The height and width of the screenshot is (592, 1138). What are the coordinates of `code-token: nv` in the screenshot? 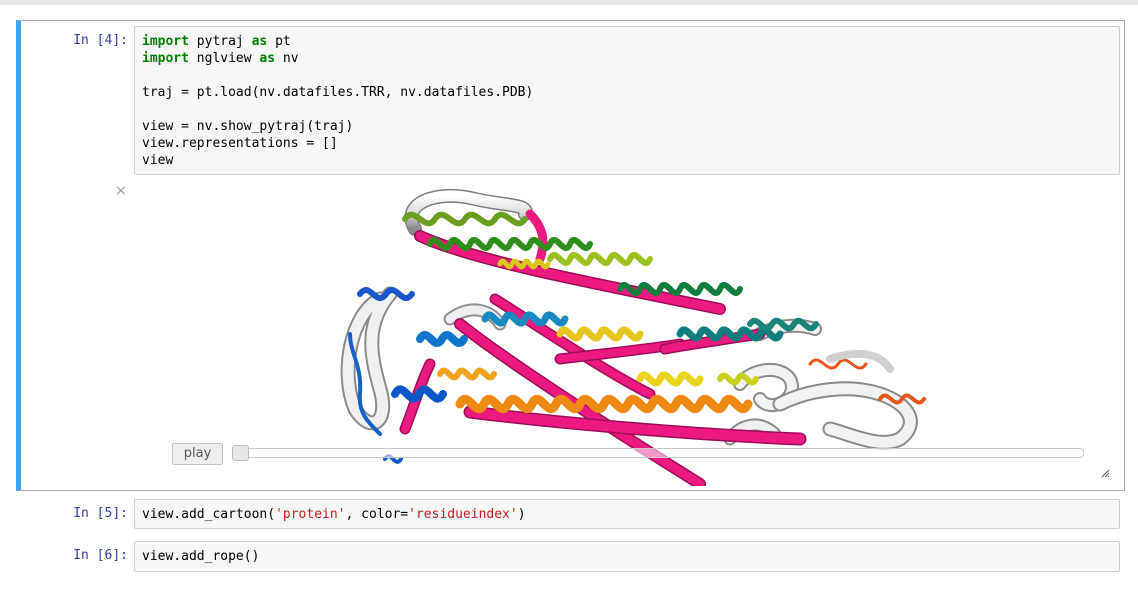 It's located at (287, 58).